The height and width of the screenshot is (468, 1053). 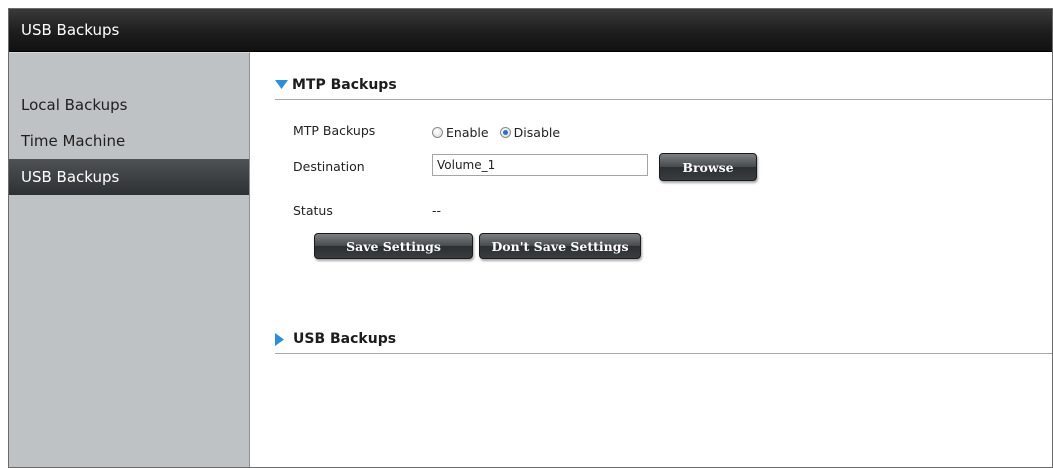 I want to click on disable-radio-label: Disable, so click(x=537, y=132).